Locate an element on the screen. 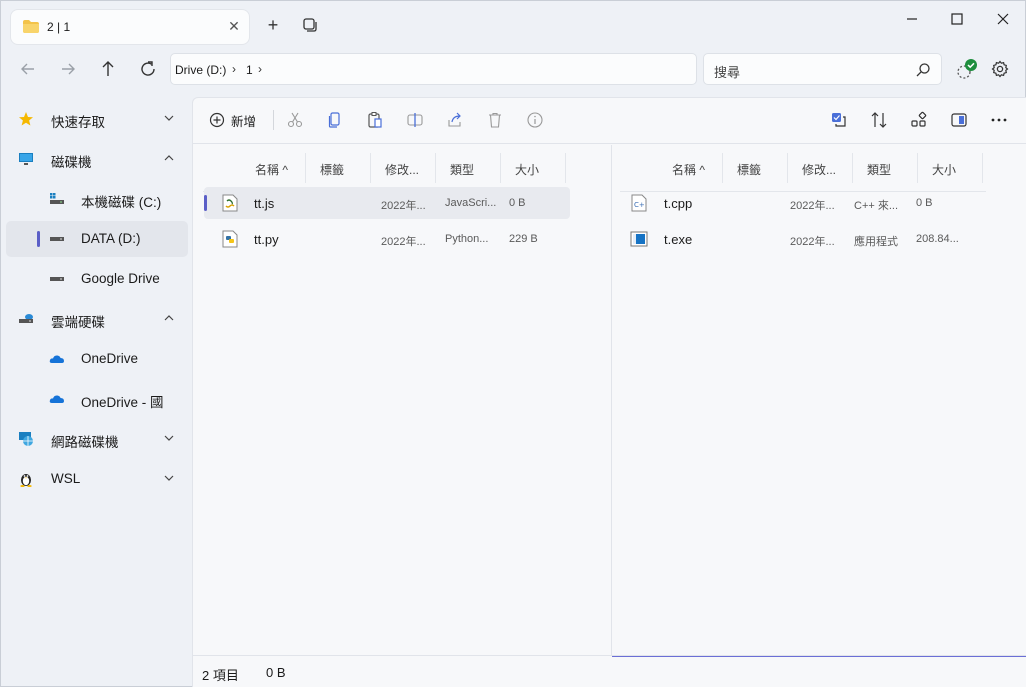 Image resolution: width=1026 pixels, height=687 pixels. info-icon is located at coordinates (535, 120).